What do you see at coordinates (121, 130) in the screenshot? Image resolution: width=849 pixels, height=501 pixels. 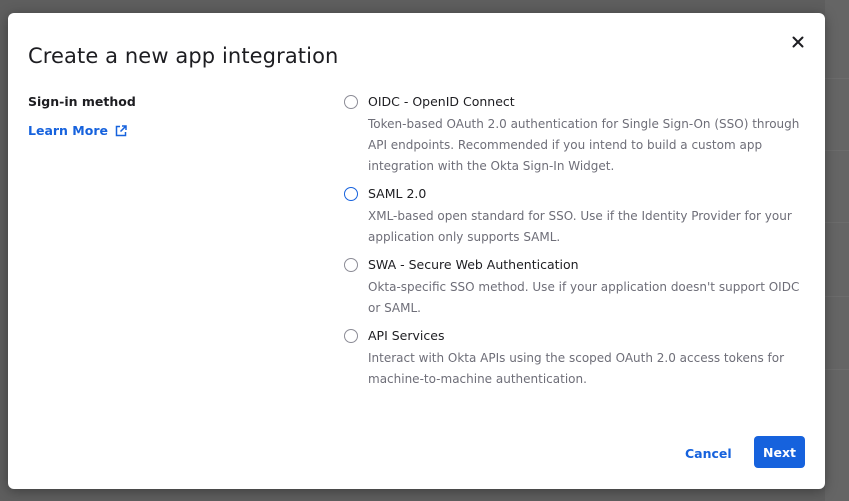 I see `external-link-icon` at bounding box center [121, 130].